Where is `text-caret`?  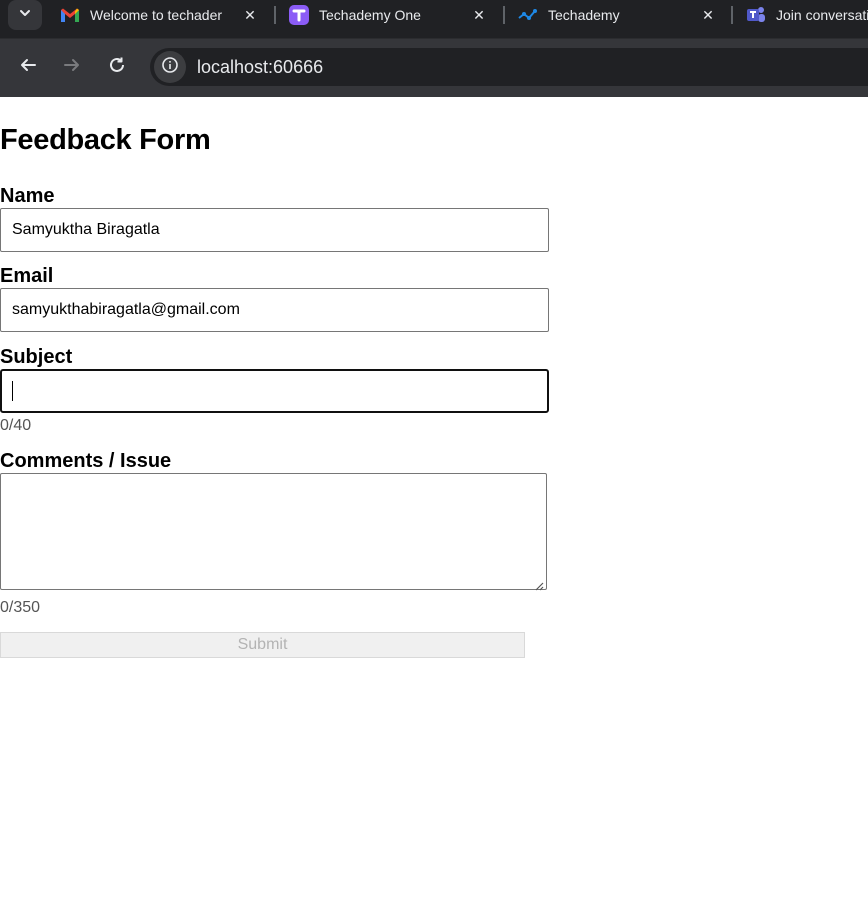
text-caret is located at coordinates (12, 391).